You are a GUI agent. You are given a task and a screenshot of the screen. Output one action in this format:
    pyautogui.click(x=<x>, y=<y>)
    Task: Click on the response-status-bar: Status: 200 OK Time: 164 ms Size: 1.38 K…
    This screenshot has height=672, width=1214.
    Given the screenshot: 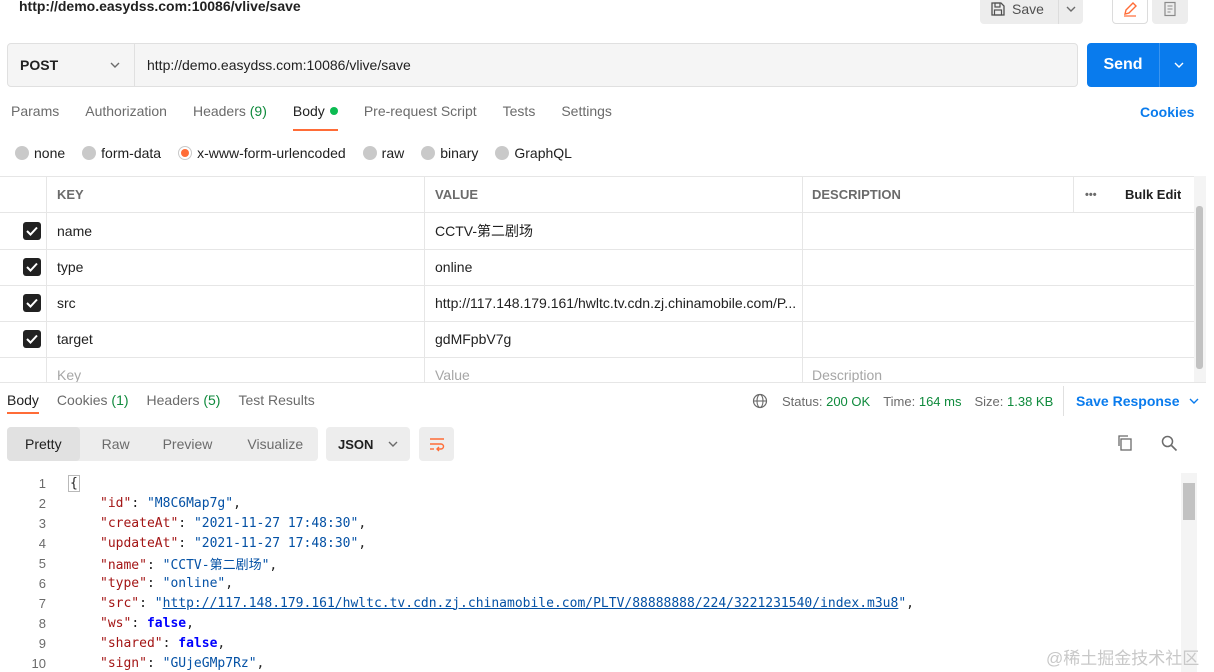 What is the action you would take?
    pyautogui.click(x=902, y=401)
    